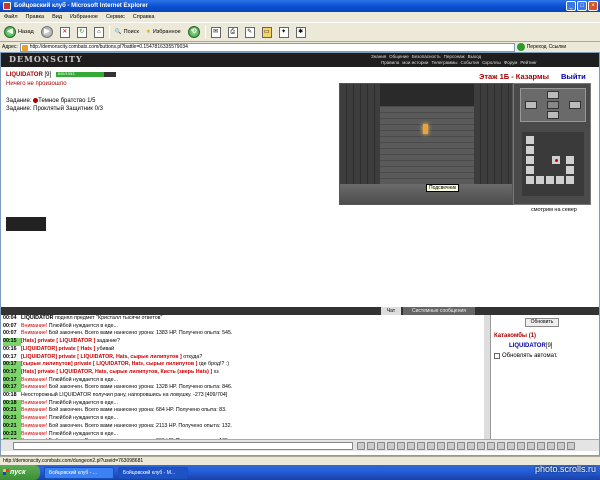 Image resolution: width=600 pixels, height=480 pixels. Describe the element at coordinates (415, 62) in the screenshot. I see `header-link: мои истории` at that location.